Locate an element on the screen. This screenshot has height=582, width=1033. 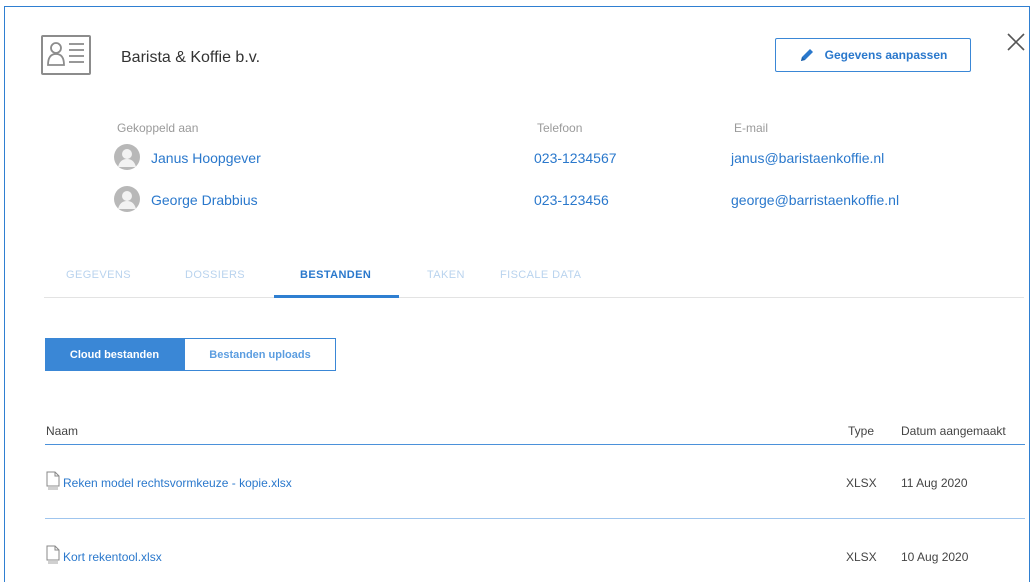
tab-gegevens: GEGEVENS is located at coordinates (98, 275).